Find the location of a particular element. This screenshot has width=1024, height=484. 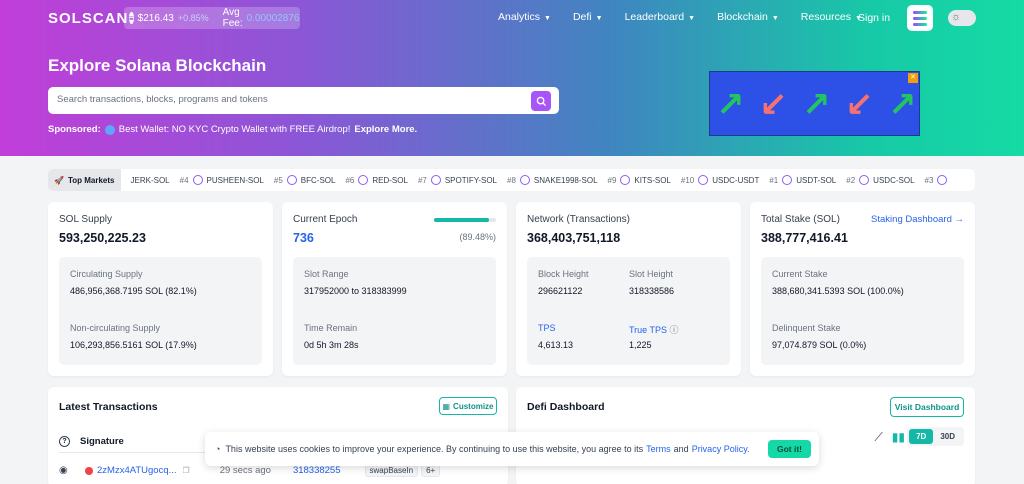

nav-defi: Defi ▼ is located at coordinates (588, 17).